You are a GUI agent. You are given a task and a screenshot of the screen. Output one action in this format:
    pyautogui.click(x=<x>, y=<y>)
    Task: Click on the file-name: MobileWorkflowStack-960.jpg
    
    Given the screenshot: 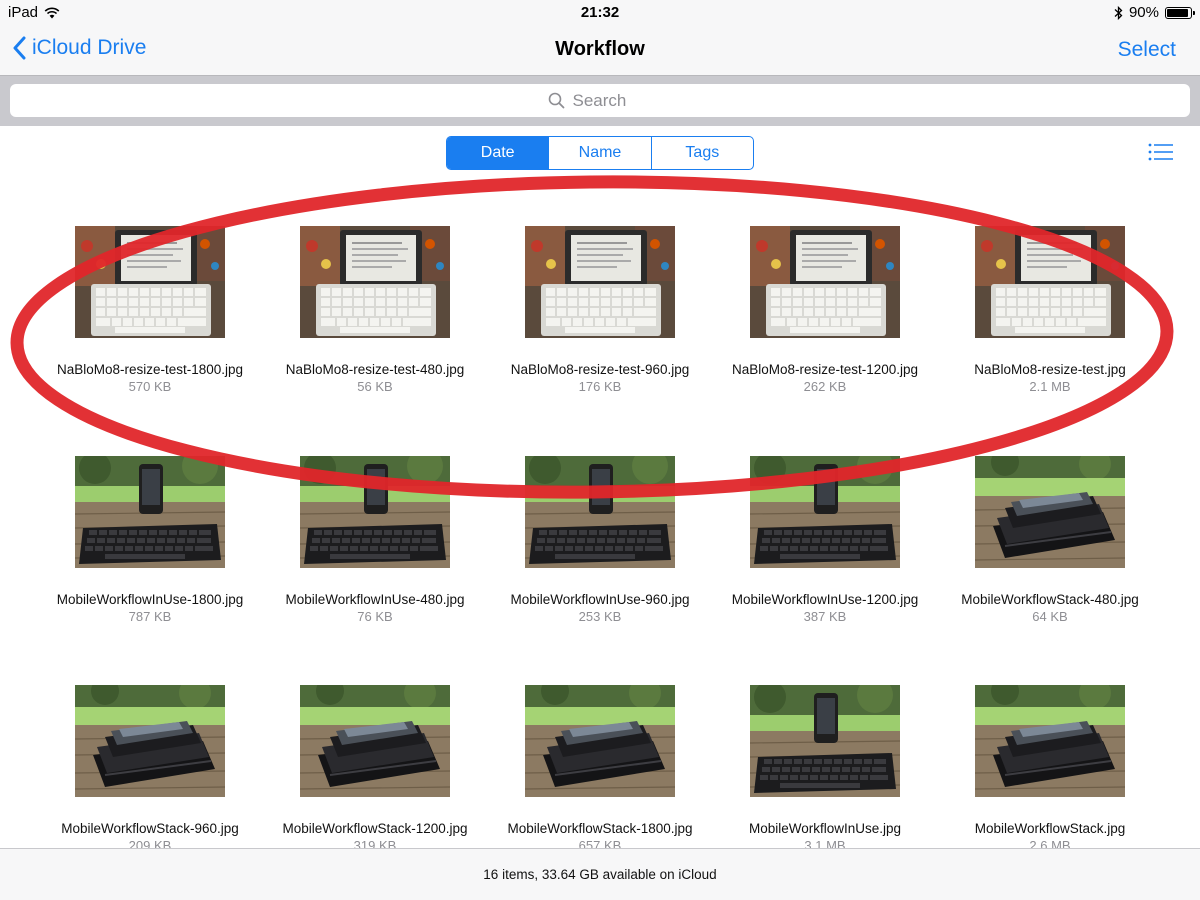 What is the action you would take?
    pyautogui.click(x=150, y=828)
    